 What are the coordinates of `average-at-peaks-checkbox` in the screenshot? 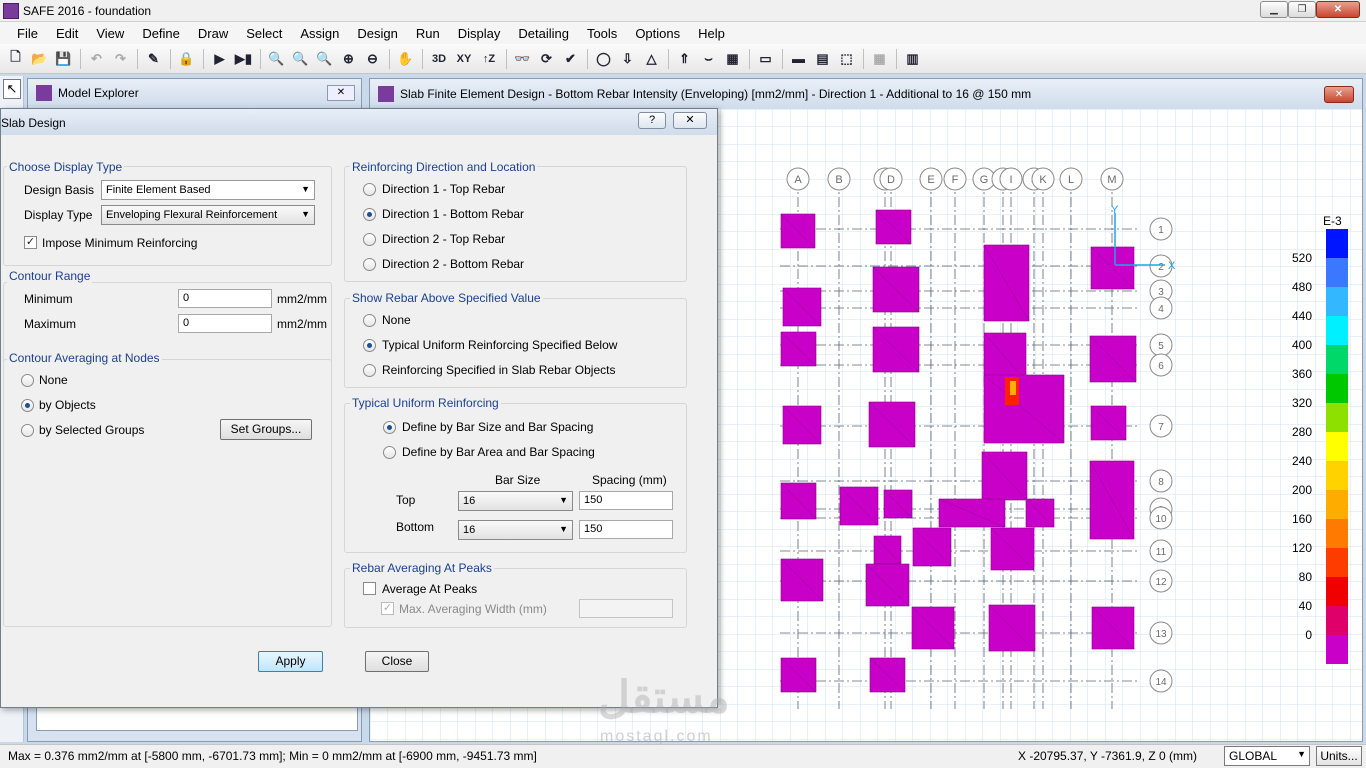 It's located at (369, 588).